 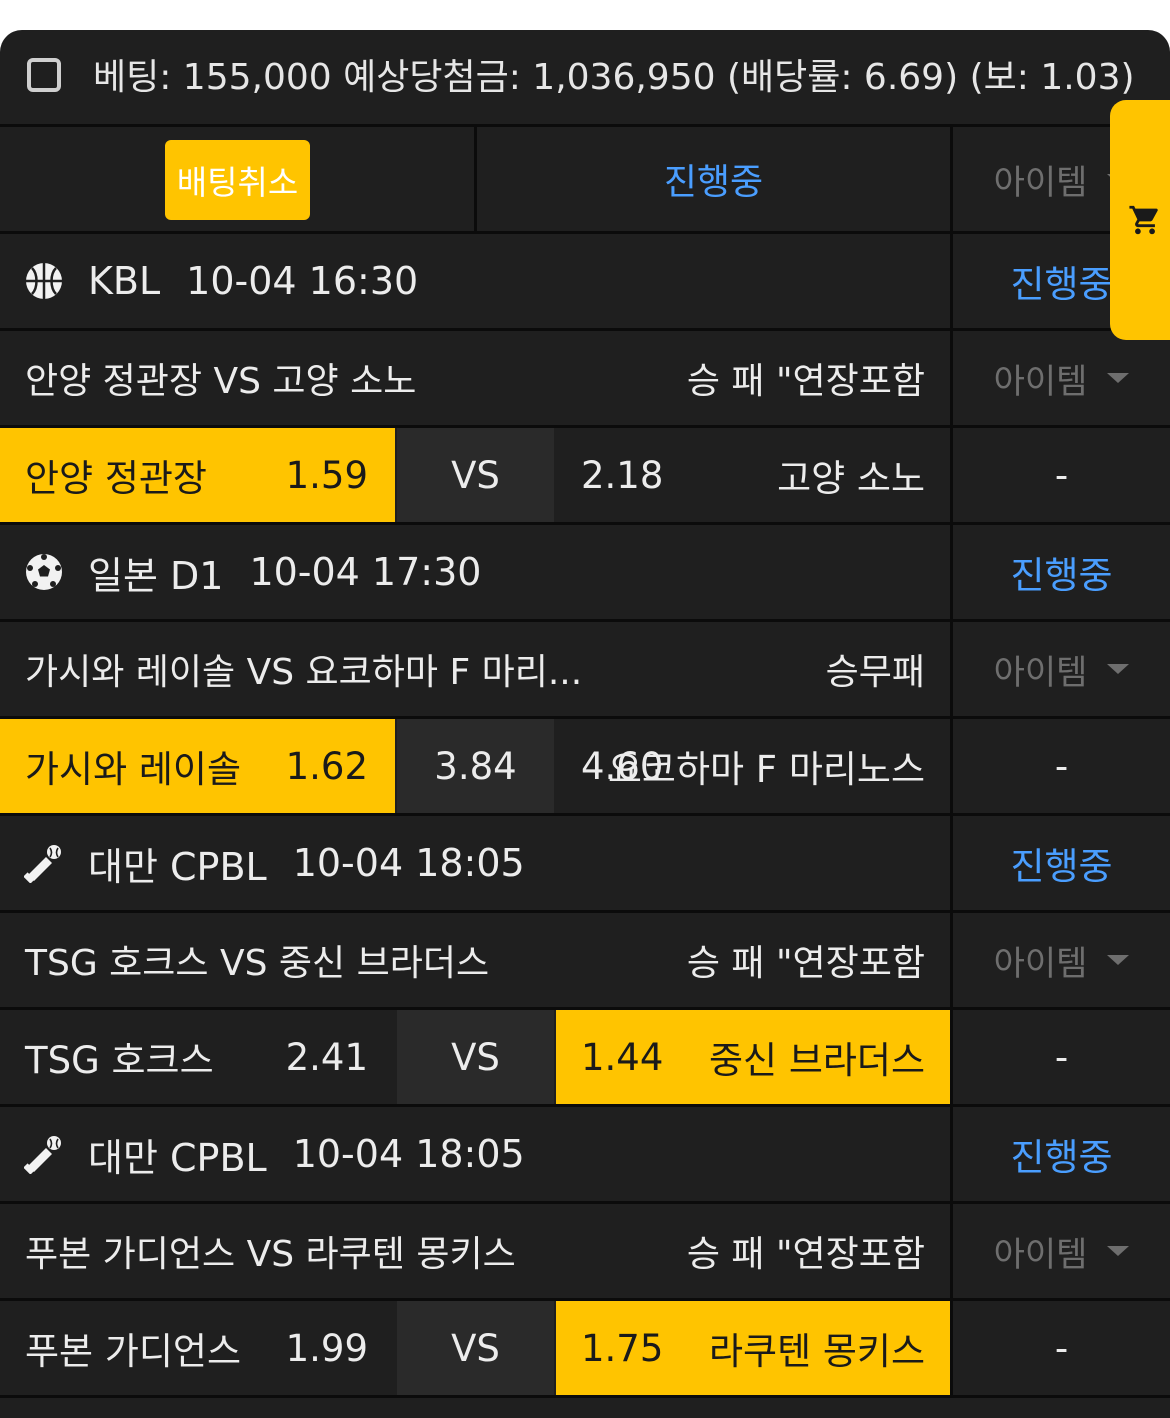 I want to click on away-team-name: 중신 브라더스, so click(x=816, y=1060).